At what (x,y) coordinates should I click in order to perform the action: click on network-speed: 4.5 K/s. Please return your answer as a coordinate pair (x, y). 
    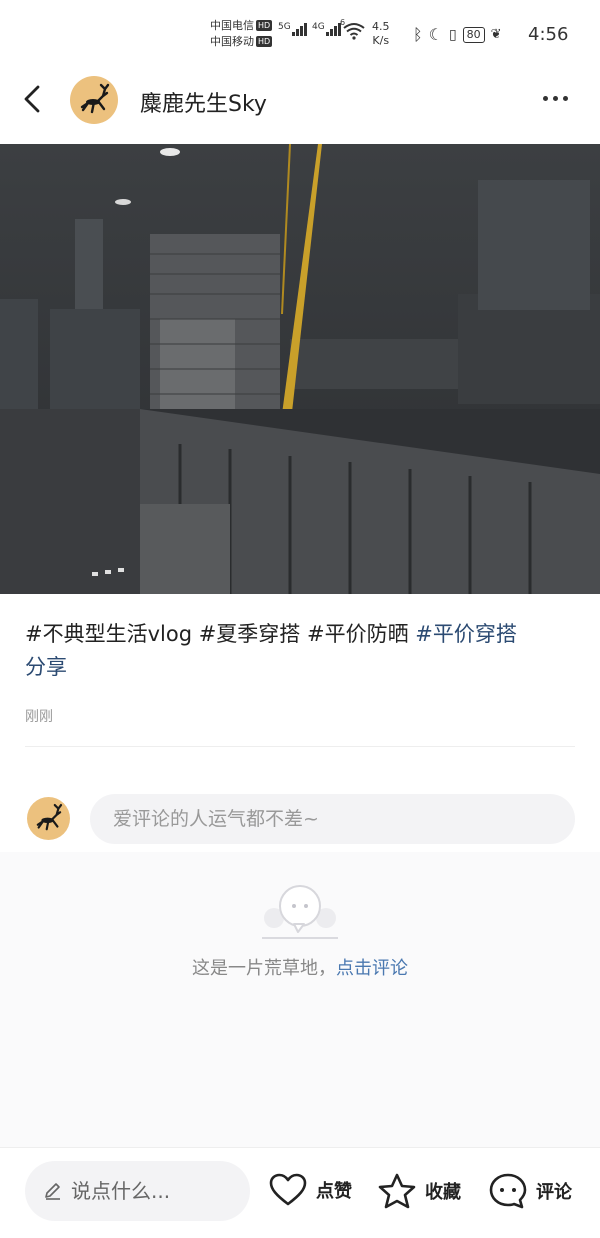
    Looking at the image, I should click on (381, 34).